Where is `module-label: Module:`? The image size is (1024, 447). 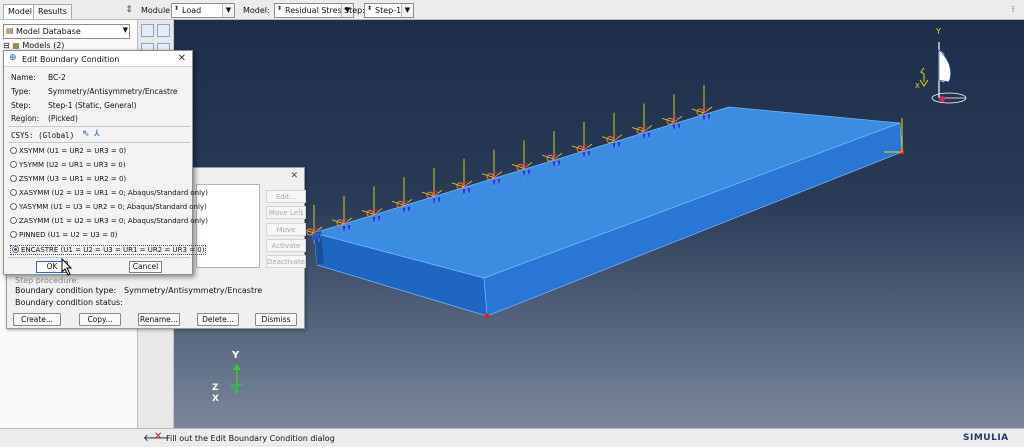 module-label: Module: is located at coordinates (157, 10).